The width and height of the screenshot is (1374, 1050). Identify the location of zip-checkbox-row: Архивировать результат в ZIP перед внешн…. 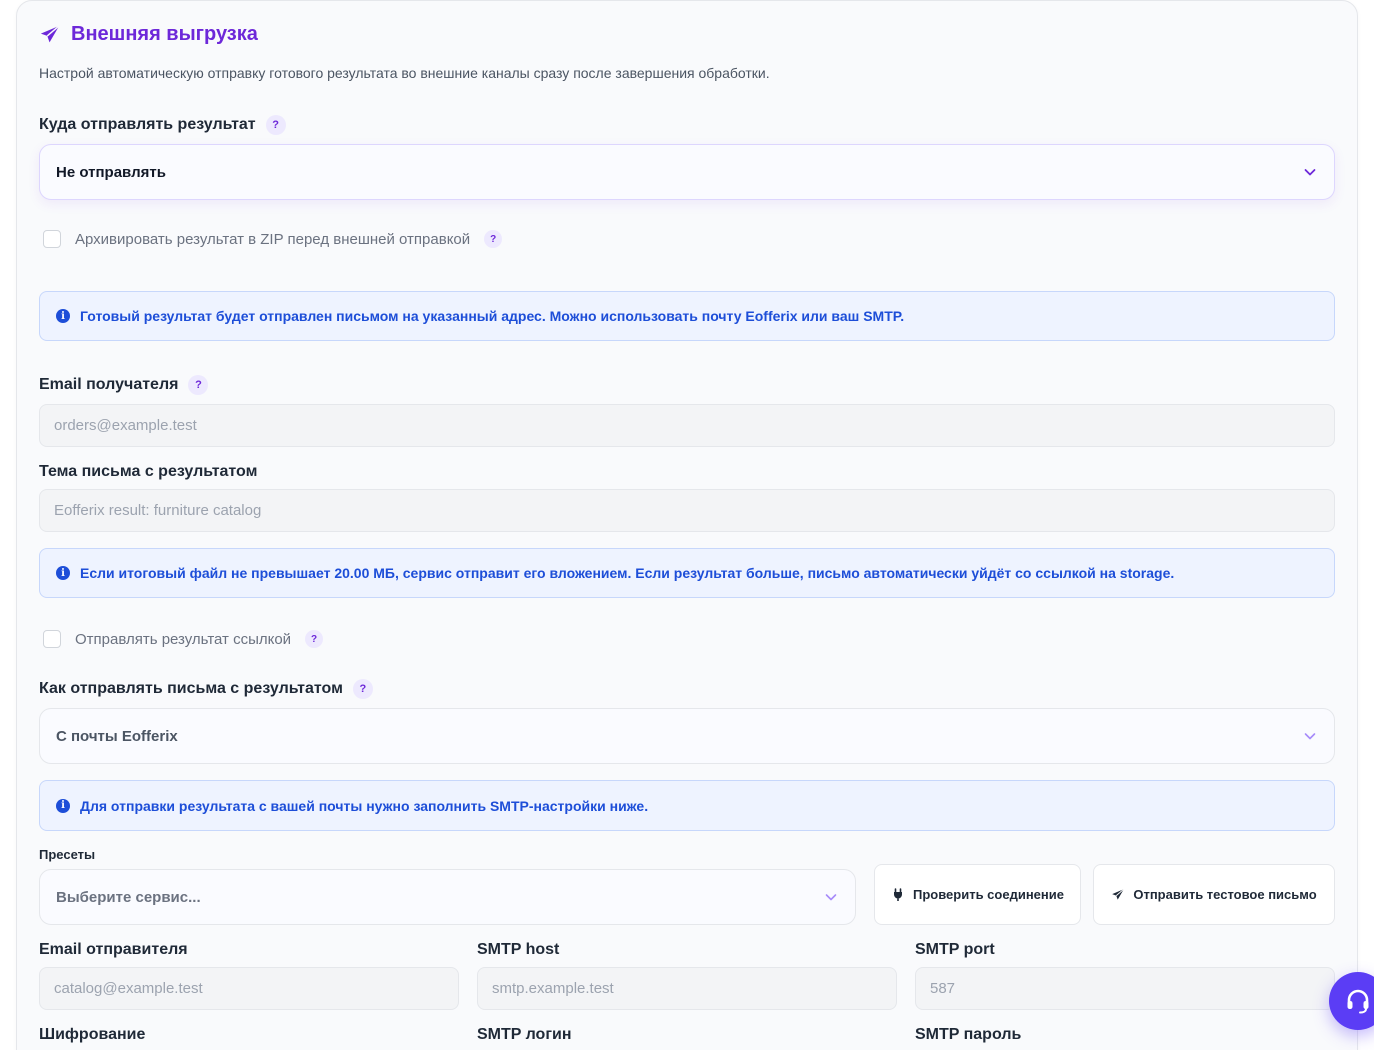
(273, 239).